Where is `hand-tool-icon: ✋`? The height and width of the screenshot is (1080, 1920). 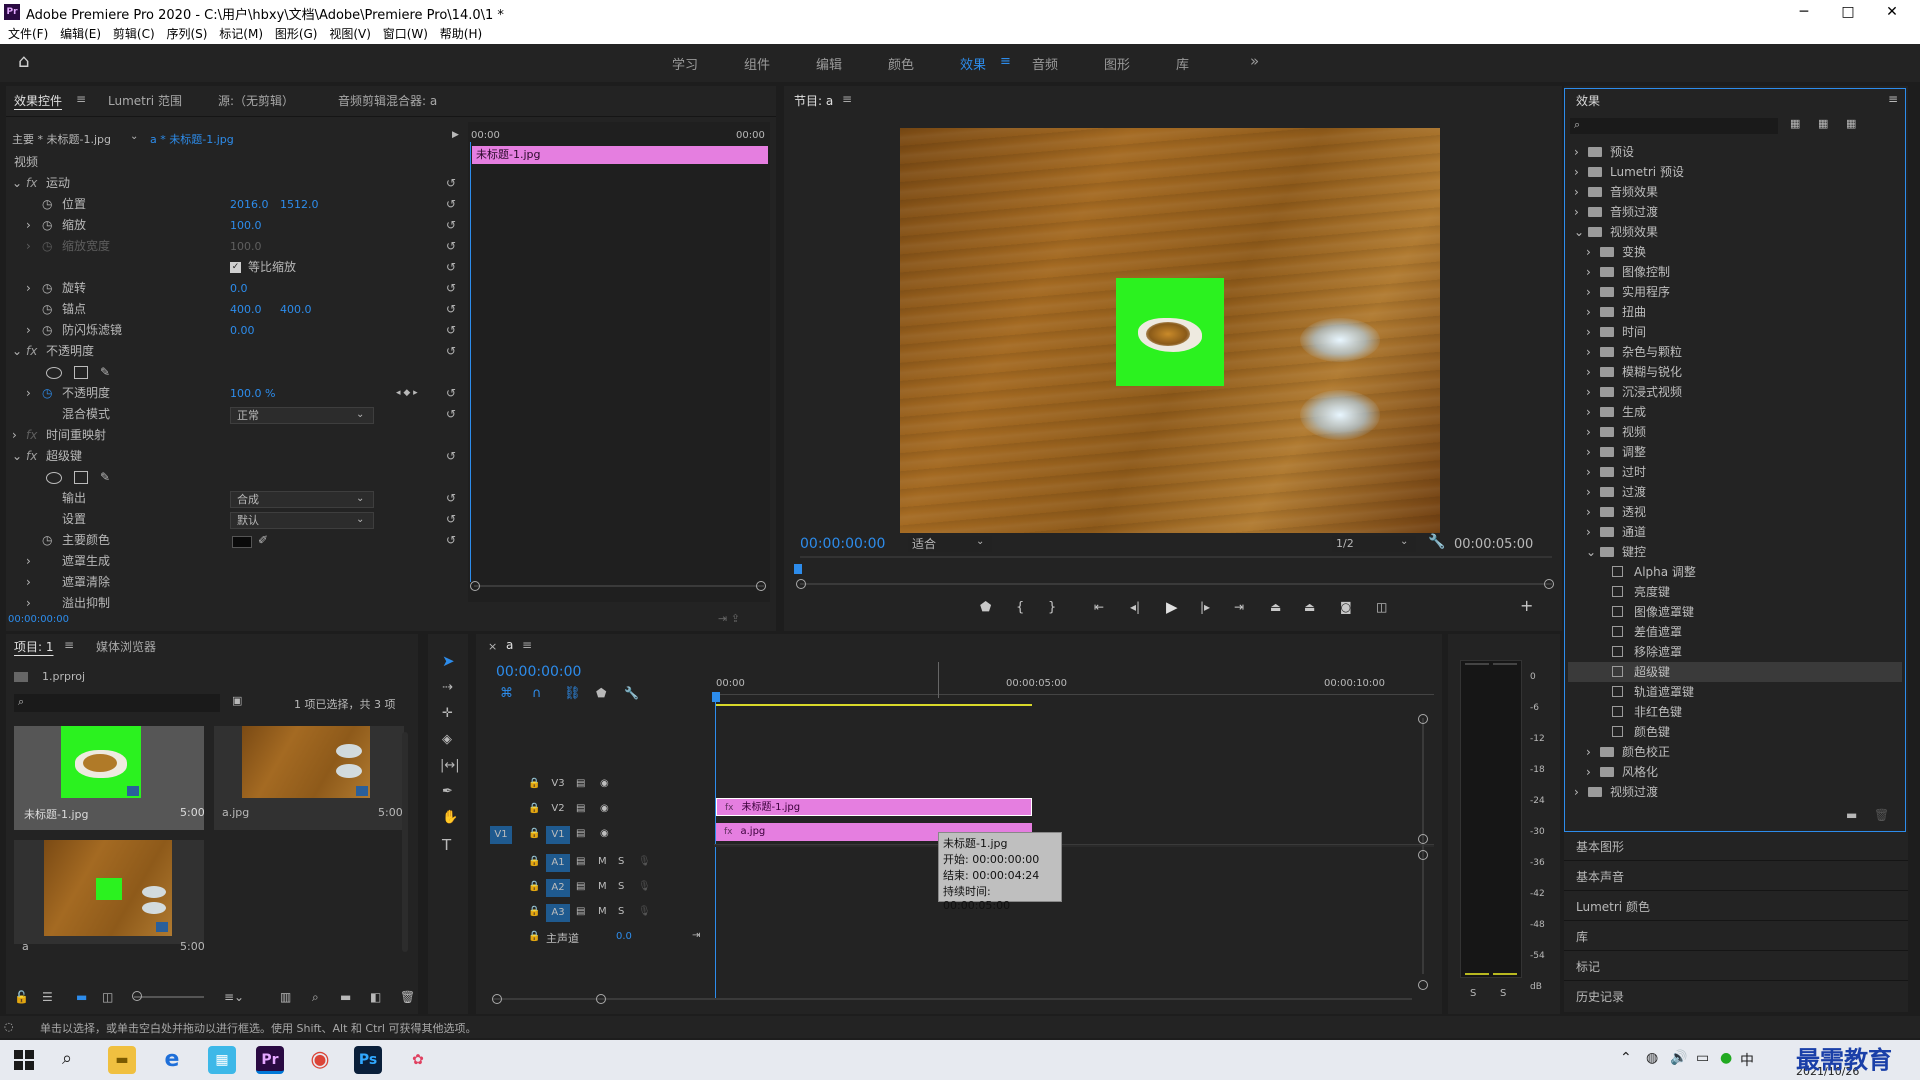 hand-tool-icon: ✋ is located at coordinates (450, 817).